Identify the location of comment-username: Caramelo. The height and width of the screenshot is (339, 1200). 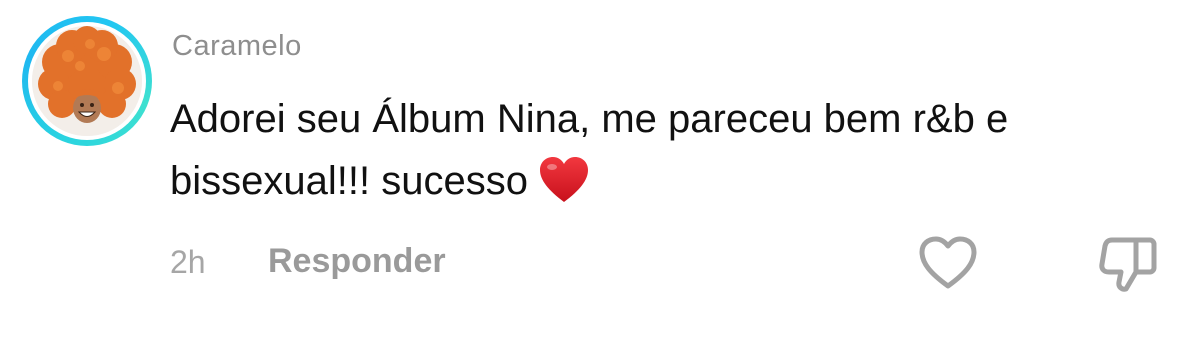
(237, 46).